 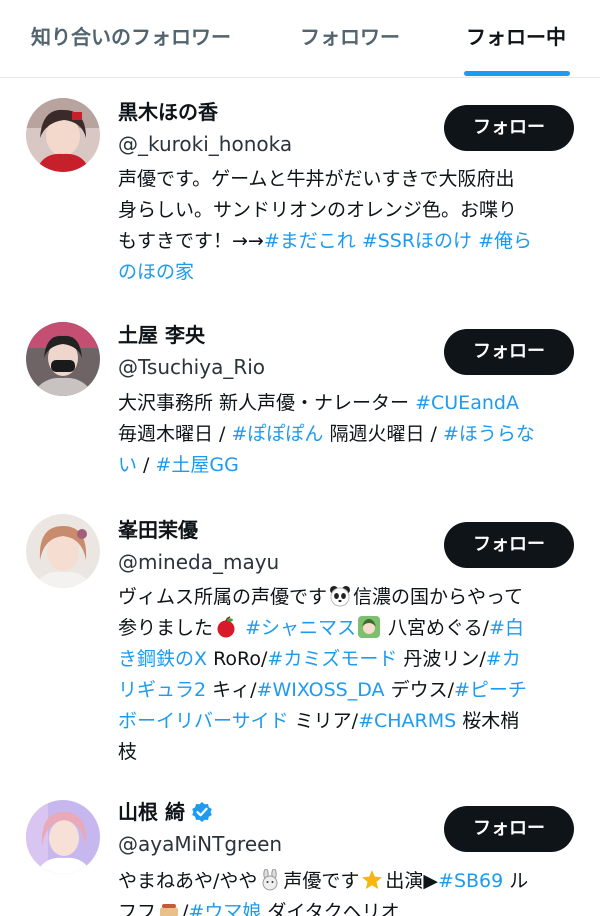 I want to click on hashtag-link: #CHARMS, so click(x=407, y=721).